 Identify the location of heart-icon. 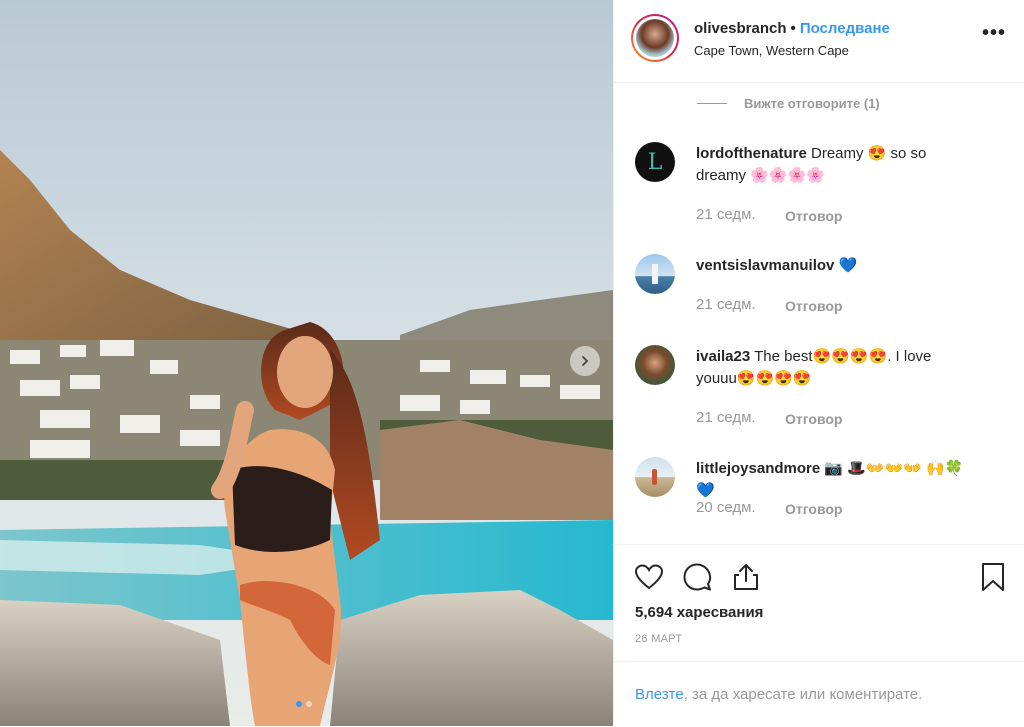
(649, 577).